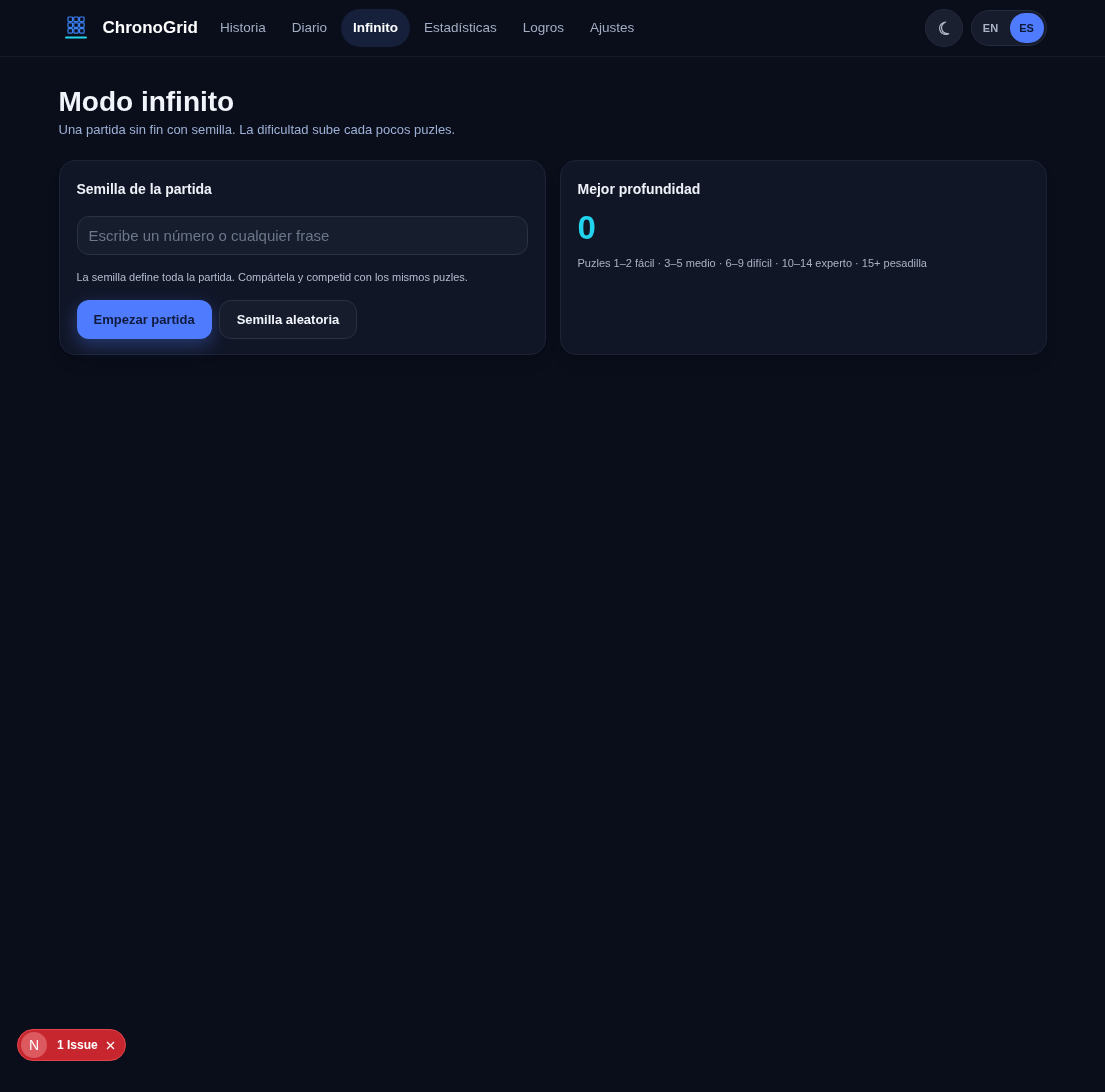  What do you see at coordinates (639, 189) in the screenshot?
I see `card-title: Mejor profundidad` at bounding box center [639, 189].